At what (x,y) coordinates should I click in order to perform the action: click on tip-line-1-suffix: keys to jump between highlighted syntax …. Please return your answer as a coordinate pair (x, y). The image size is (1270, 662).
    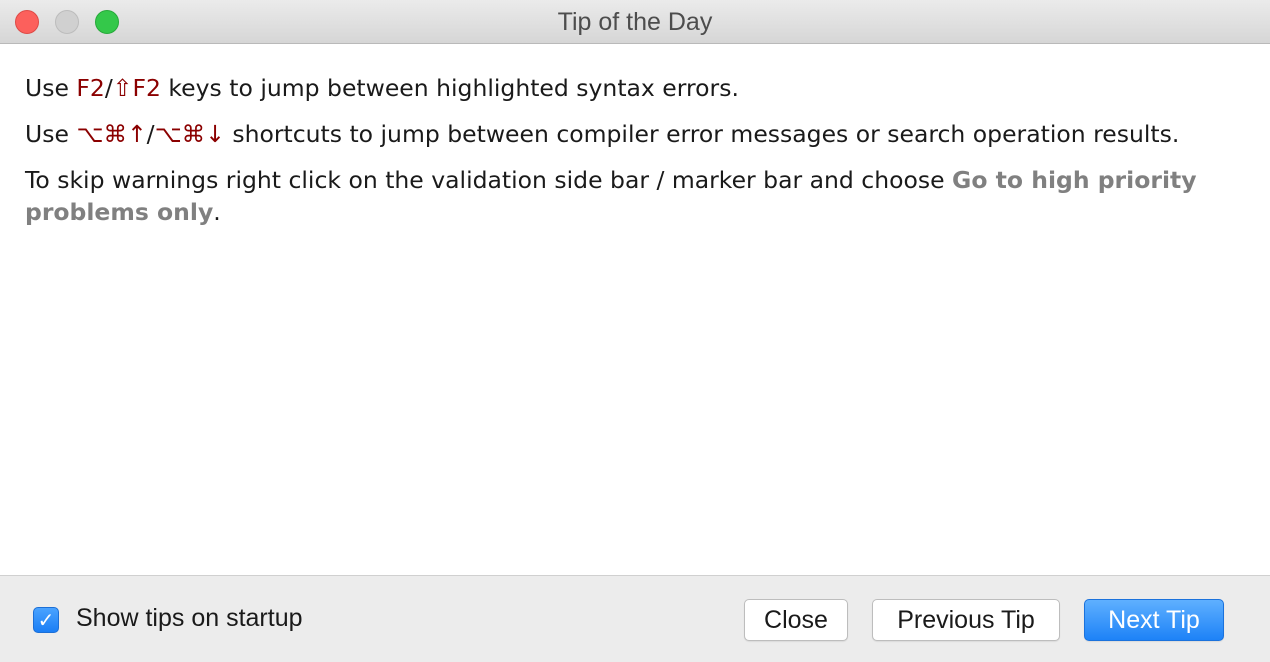
    Looking at the image, I should click on (449, 88).